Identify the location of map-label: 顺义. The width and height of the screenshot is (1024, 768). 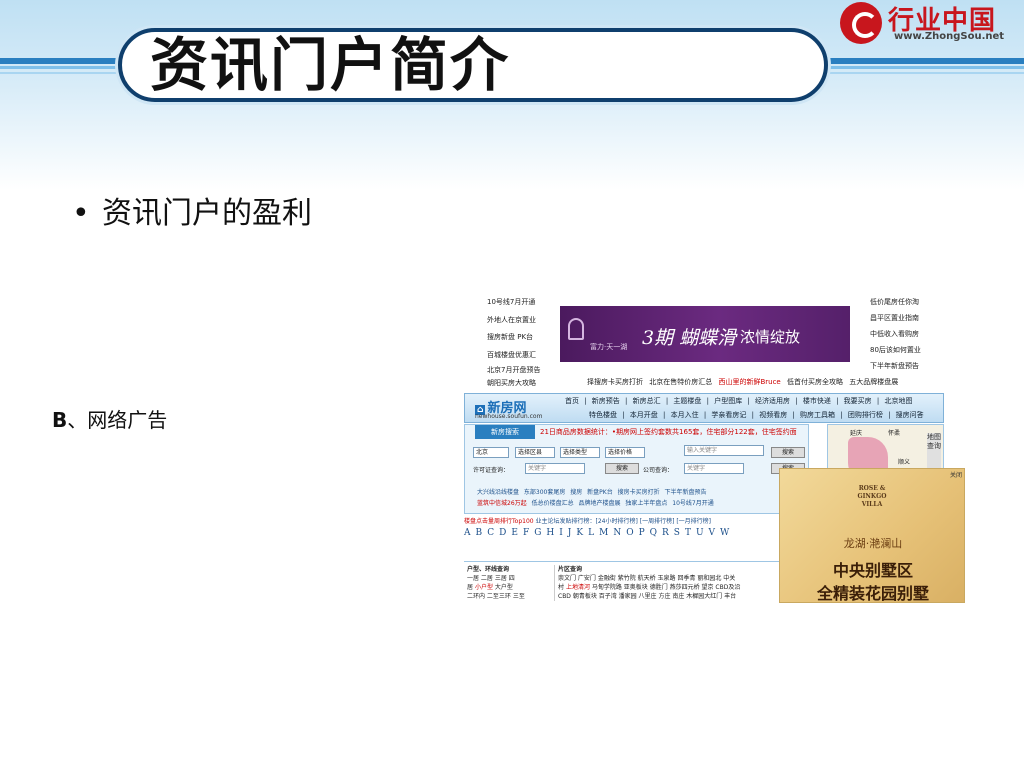
(904, 462).